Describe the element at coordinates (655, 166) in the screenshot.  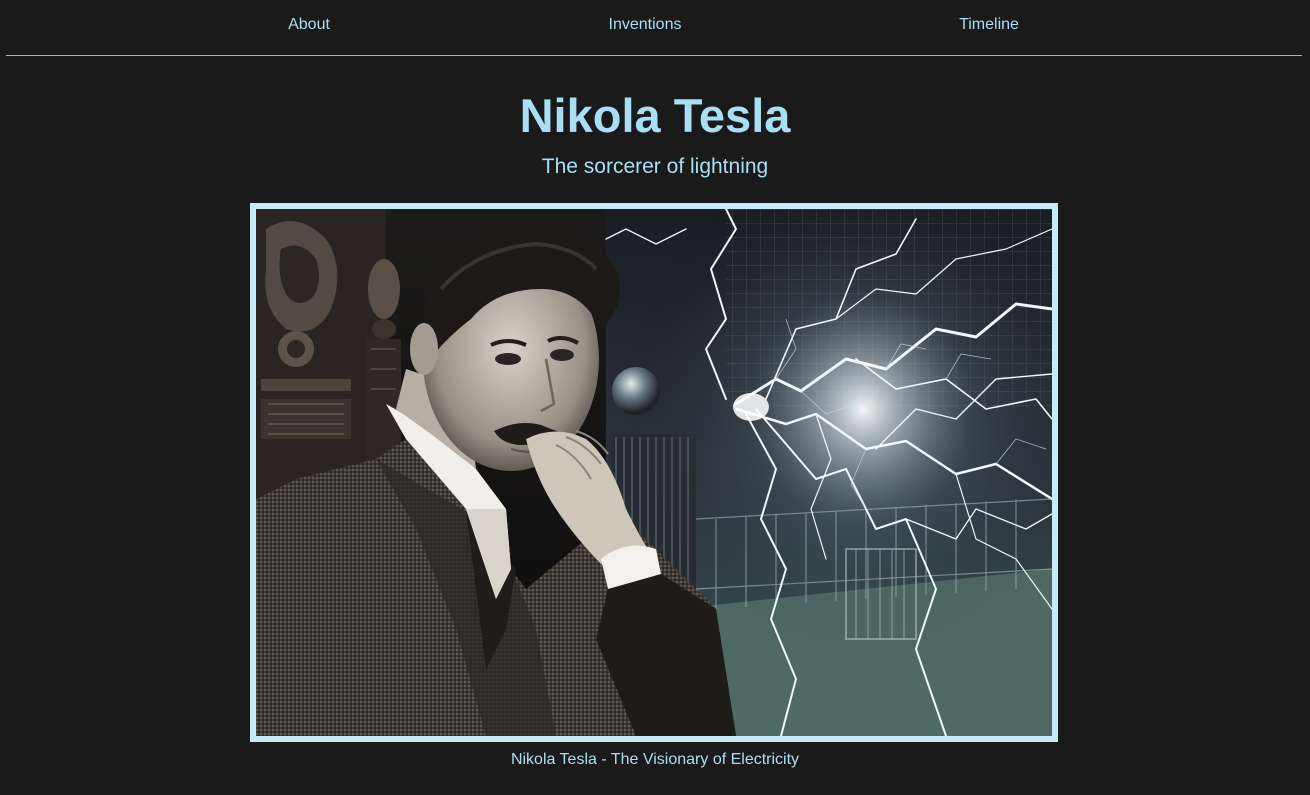
I see `page-subtitle: The sorcerer of lightning` at that location.